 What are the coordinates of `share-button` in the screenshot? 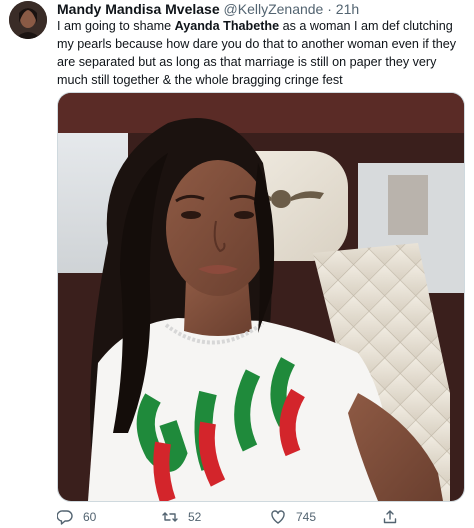 It's located at (390, 517).